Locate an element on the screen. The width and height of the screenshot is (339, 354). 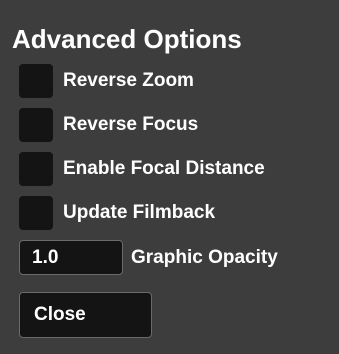
graphic-opacity-row: Graphic Opacity is located at coordinates (148, 257).